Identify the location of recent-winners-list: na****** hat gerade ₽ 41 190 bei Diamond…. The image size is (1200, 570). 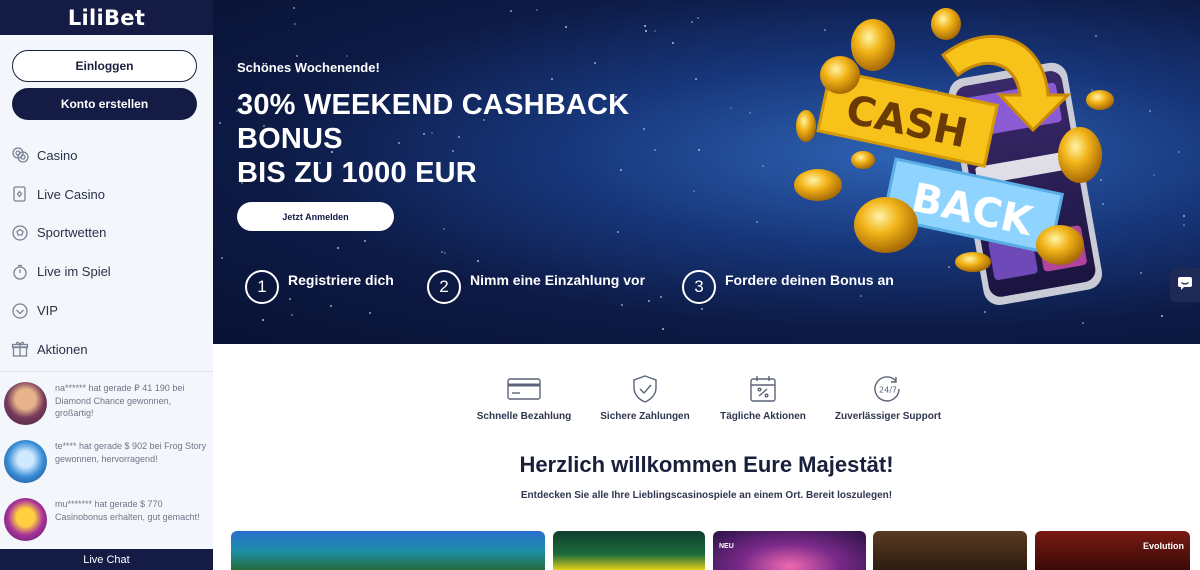
(106, 462).